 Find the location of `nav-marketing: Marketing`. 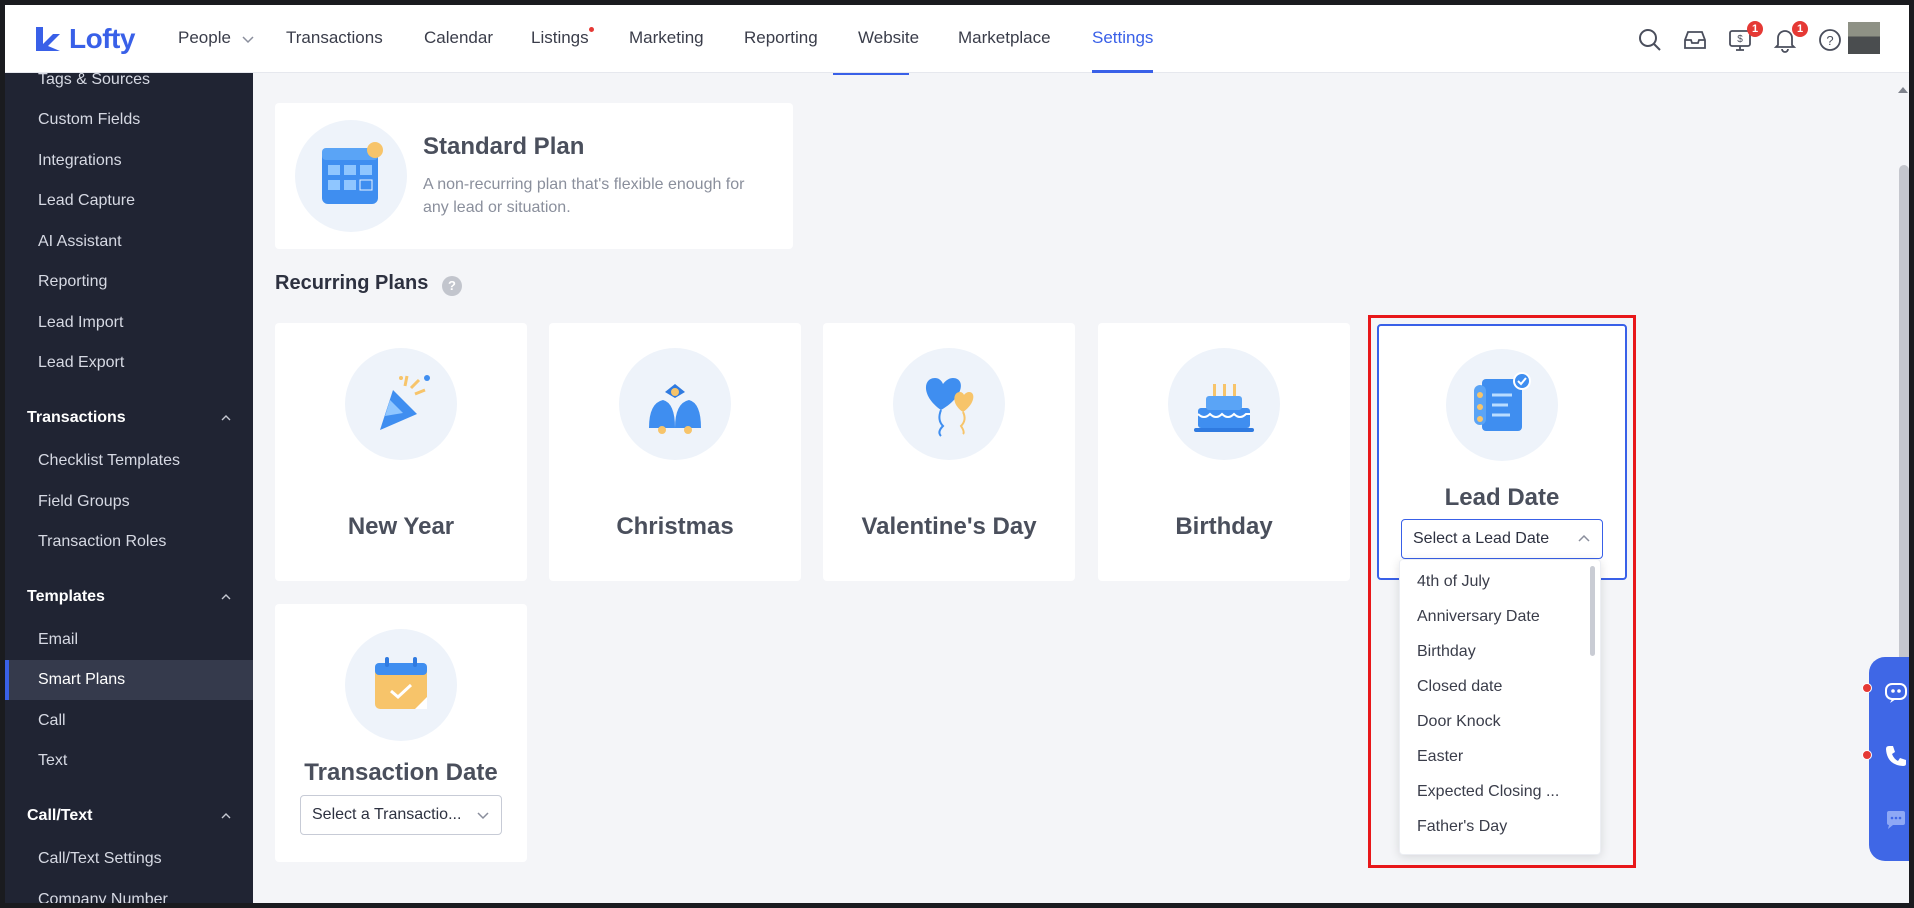

nav-marketing: Marketing is located at coordinates (666, 39).